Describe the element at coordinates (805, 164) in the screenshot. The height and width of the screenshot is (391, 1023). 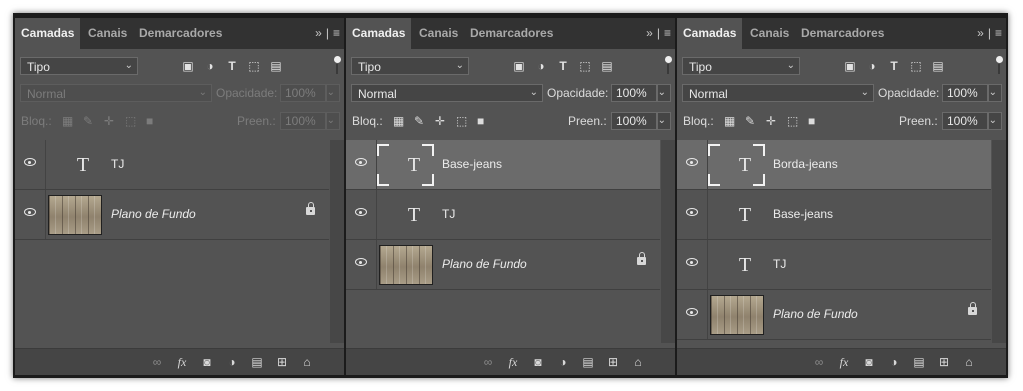
I see `layer-name: Borda-jeans` at that location.